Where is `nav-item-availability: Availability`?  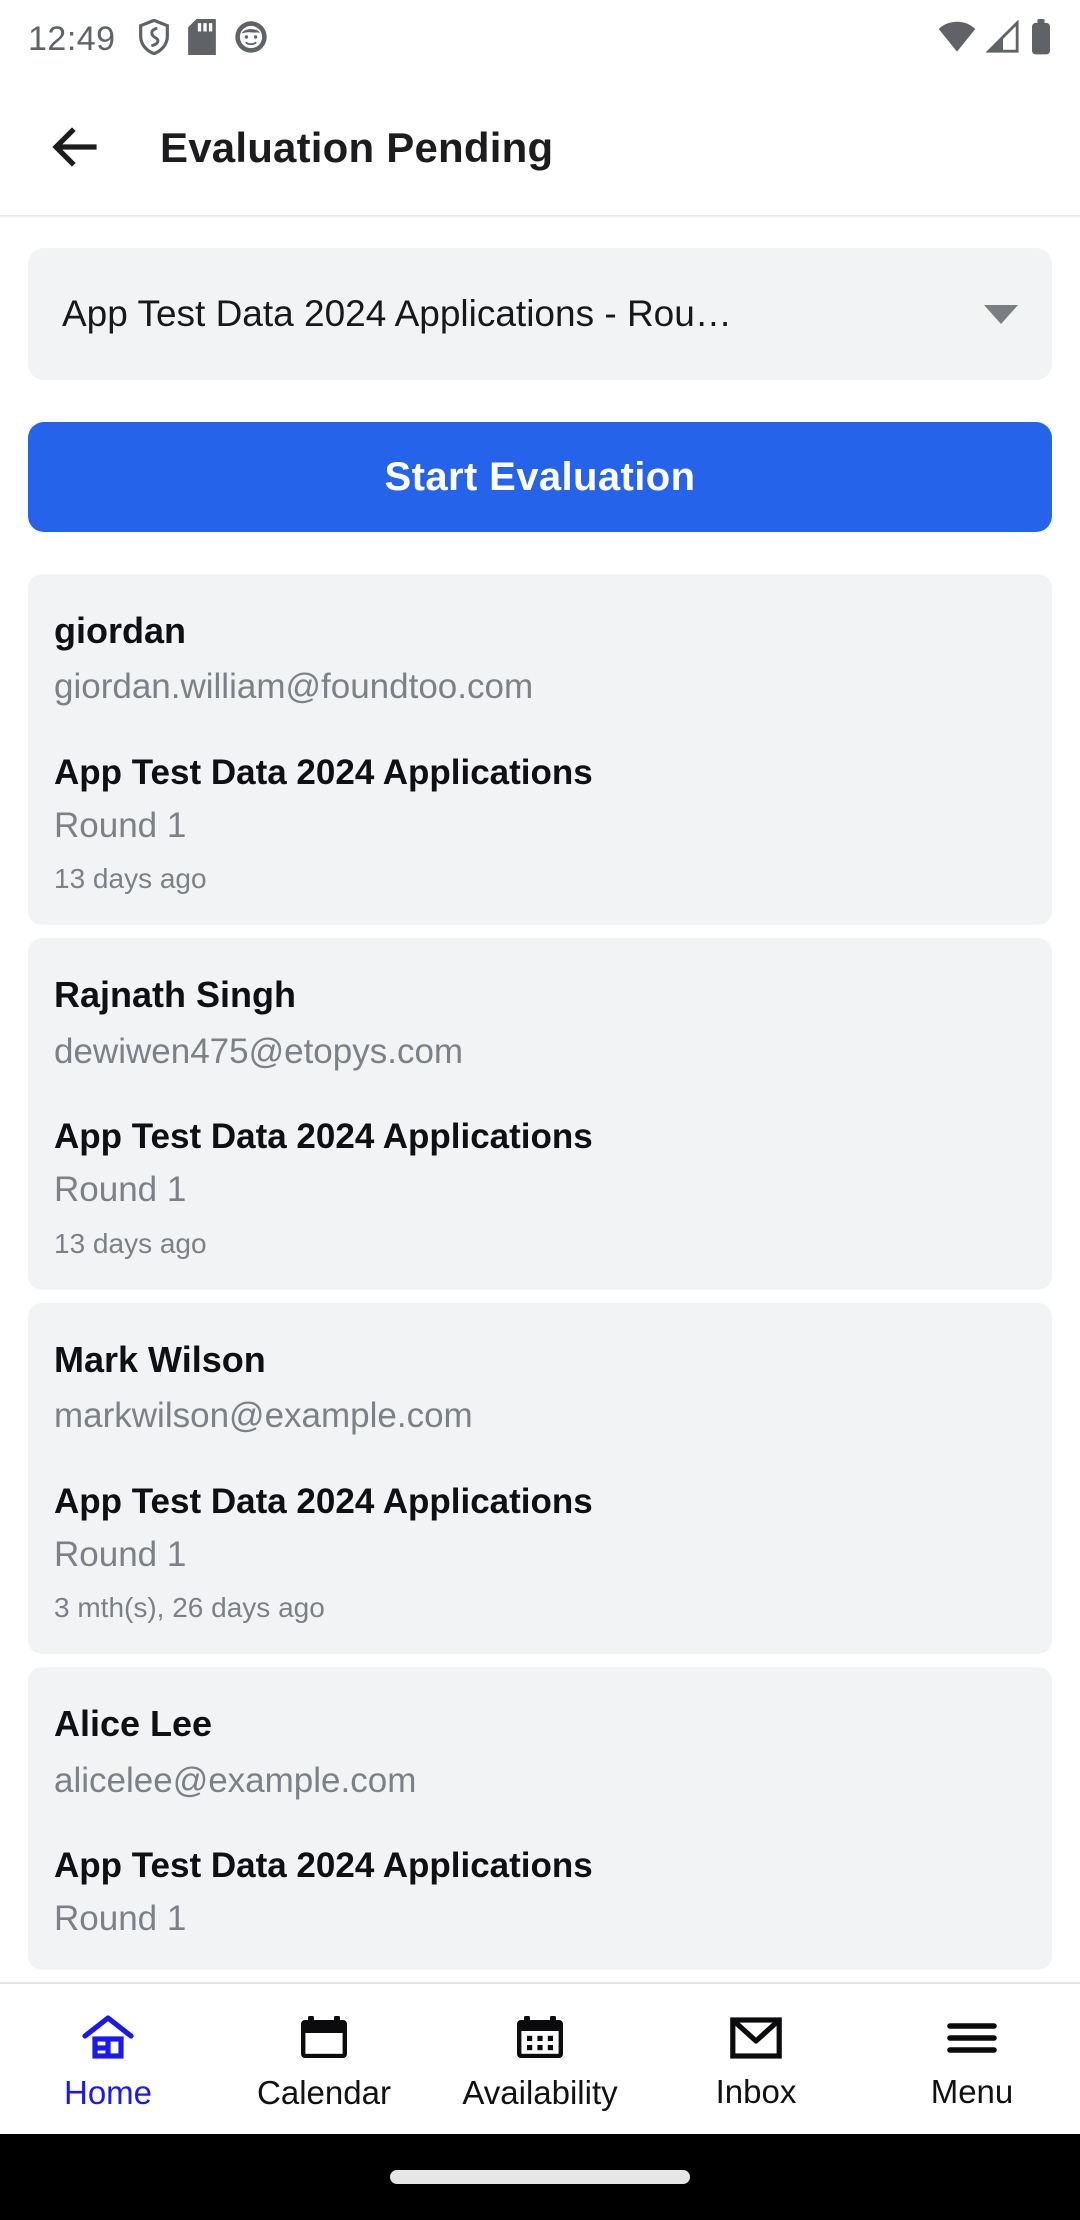
nav-item-availability: Availability is located at coordinates (540, 2059).